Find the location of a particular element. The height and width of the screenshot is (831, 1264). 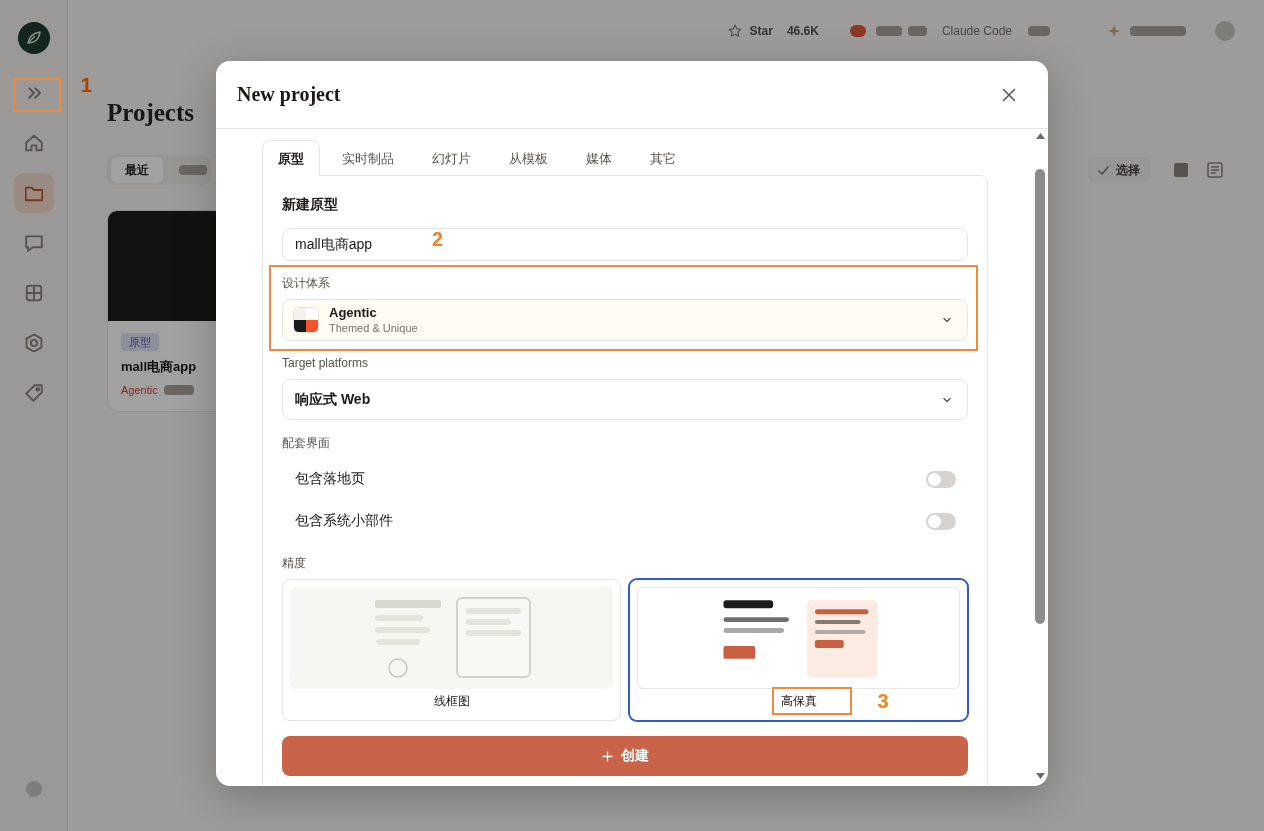

dialog-tab: 从模板 is located at coordinates (528, 158).